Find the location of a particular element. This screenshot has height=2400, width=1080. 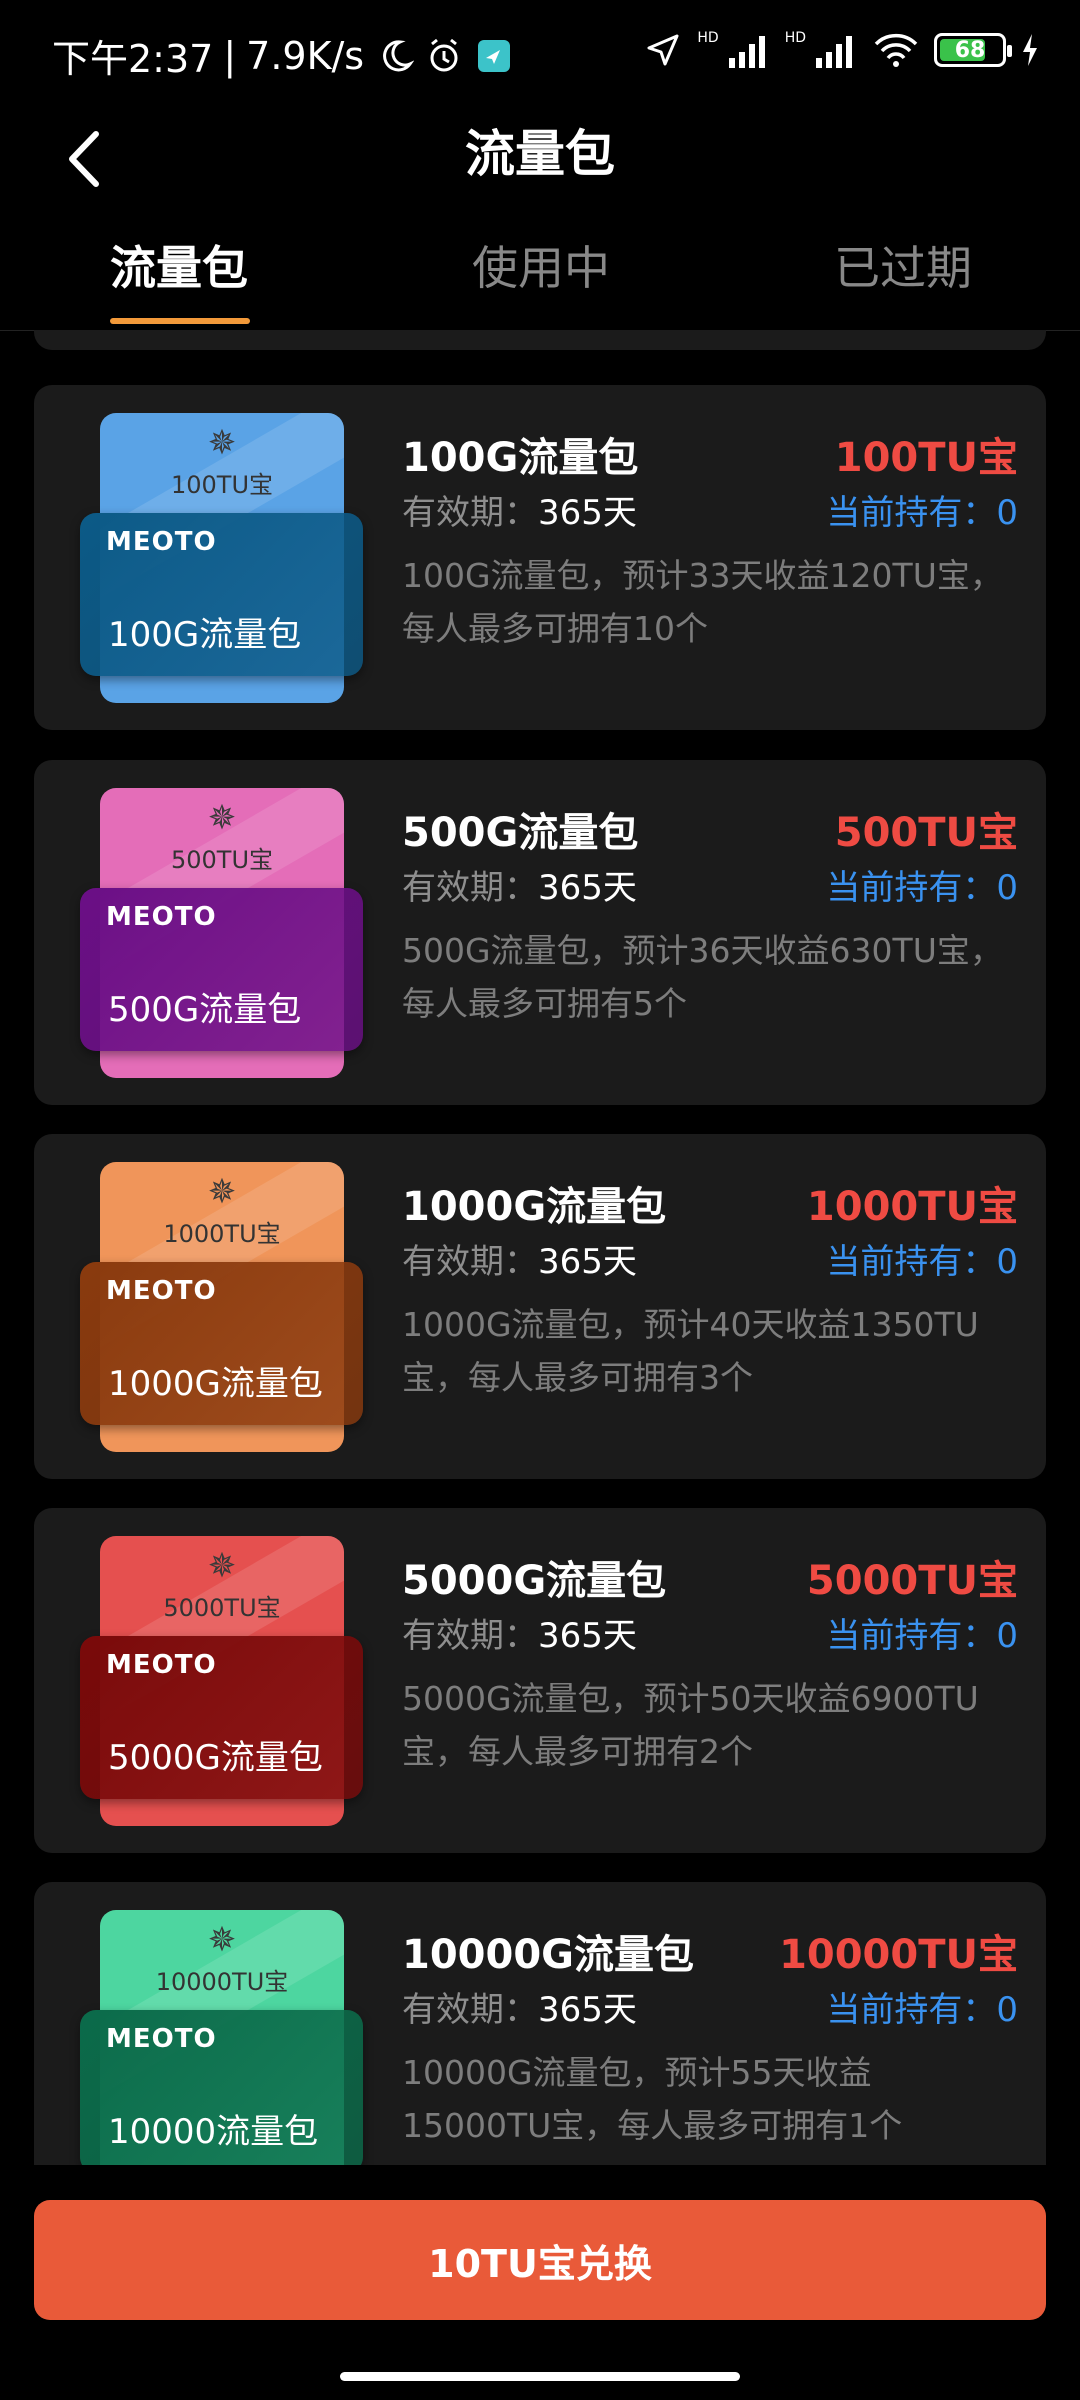

package-thumbnail: ✵ 5000TU宝 MEOTO 5000G流量包 is located at coordinates (221, 1681).